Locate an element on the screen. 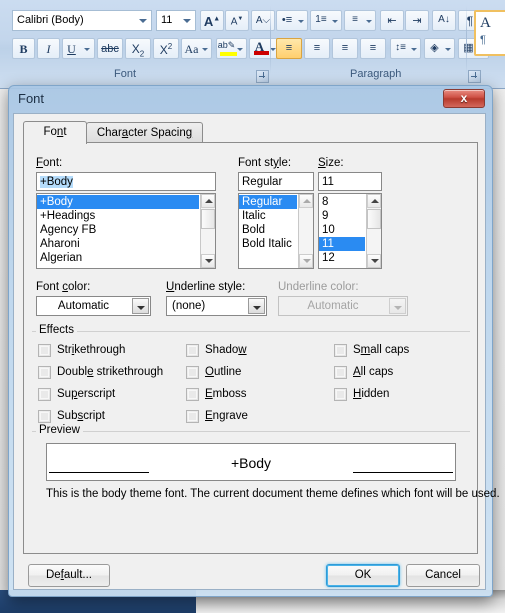 The height and width of the screenshot is (613, 505). underline-color-value: Automatic is located at coordinates (333, 306).